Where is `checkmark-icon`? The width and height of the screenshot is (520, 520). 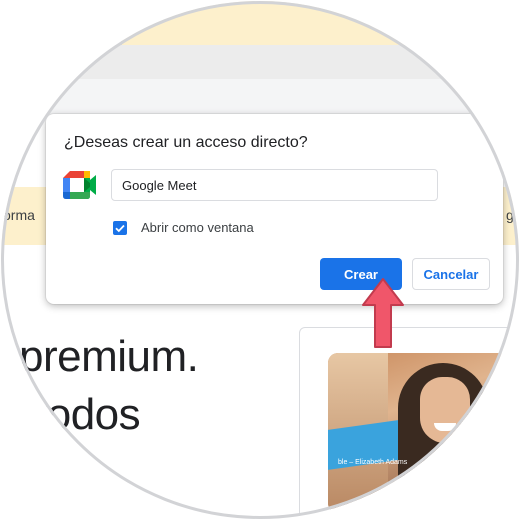
checkmark-icon is located at coordinates (120, 228).